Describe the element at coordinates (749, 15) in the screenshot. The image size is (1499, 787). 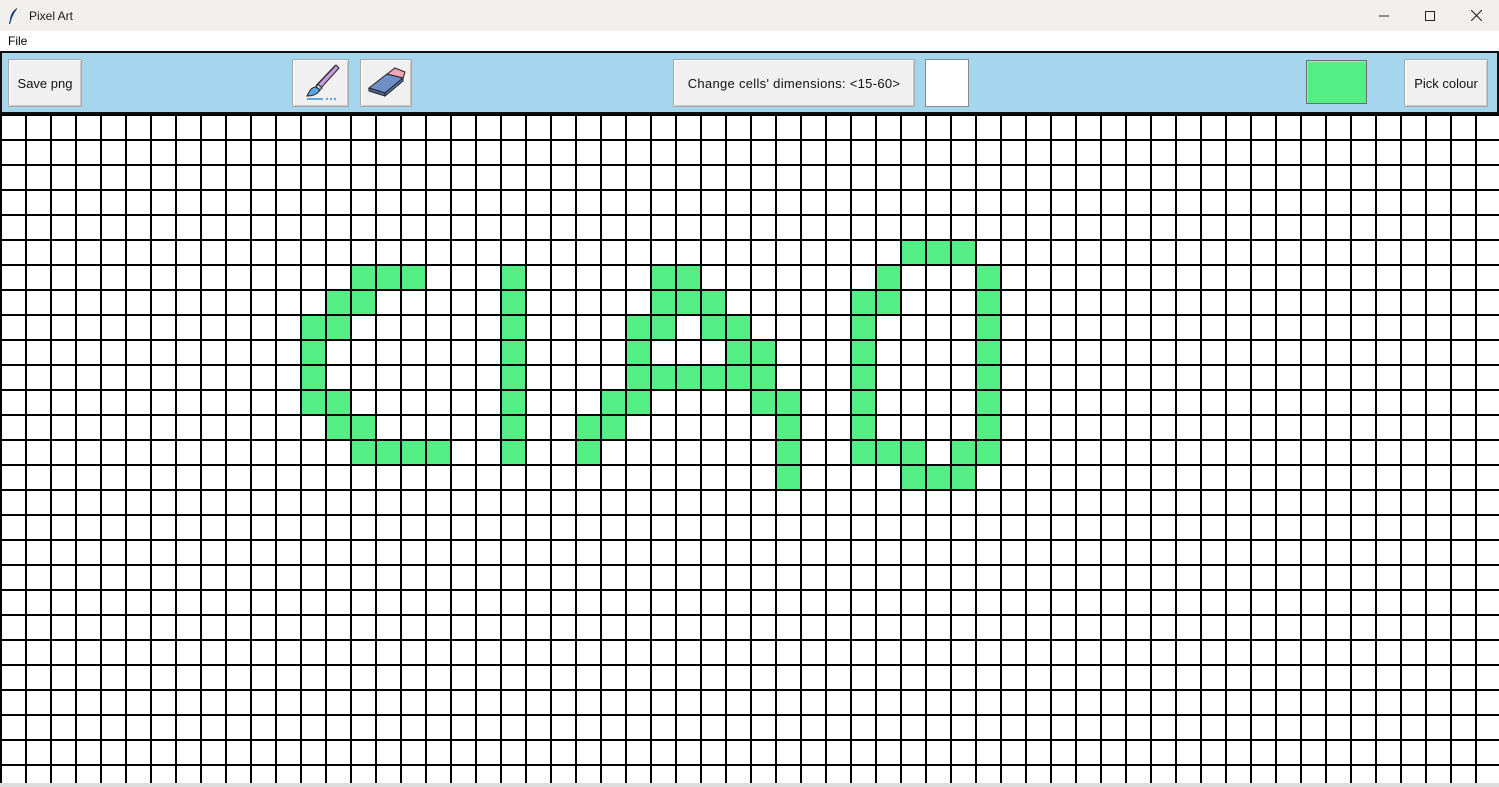
I see `title-bar: Pixel Art` at that location.